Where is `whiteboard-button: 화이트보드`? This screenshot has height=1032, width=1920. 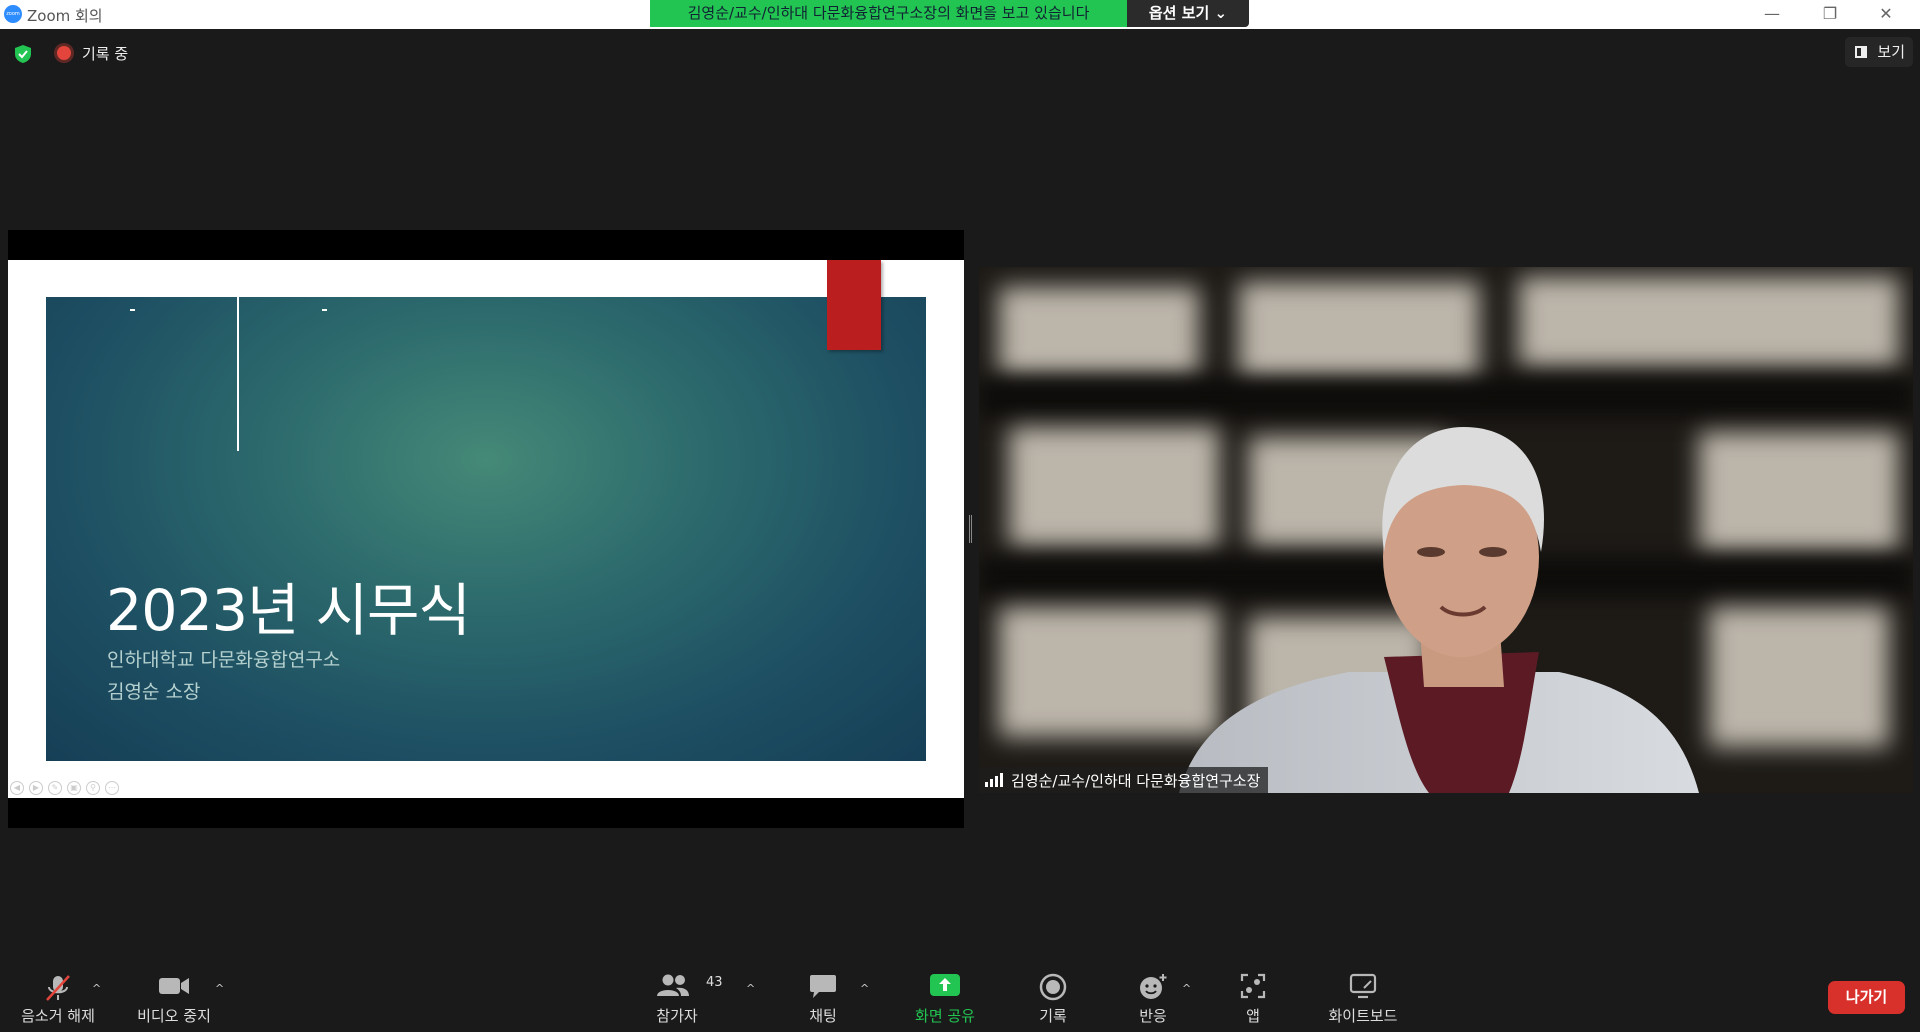 whiteboard-button: 화이트보드 is located at coordinates (1363, 996).